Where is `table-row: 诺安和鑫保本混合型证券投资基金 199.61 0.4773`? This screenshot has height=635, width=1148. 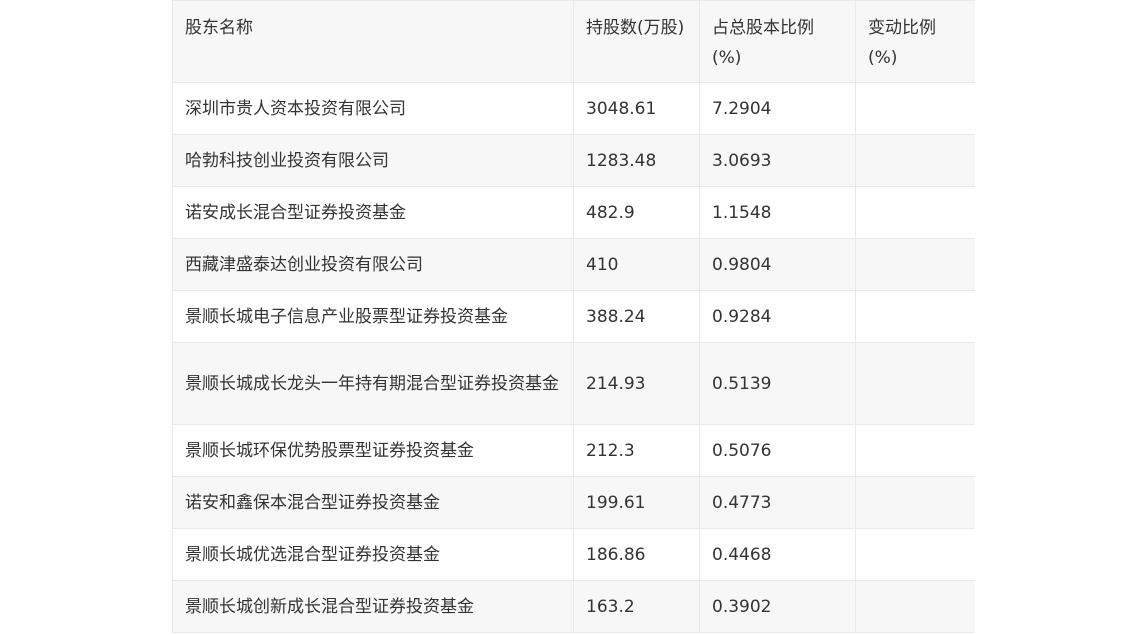
table-row: 诺安和鑫保本混合型证券投资基金 199.61 0.4773 is located at coordinates (573, 502).